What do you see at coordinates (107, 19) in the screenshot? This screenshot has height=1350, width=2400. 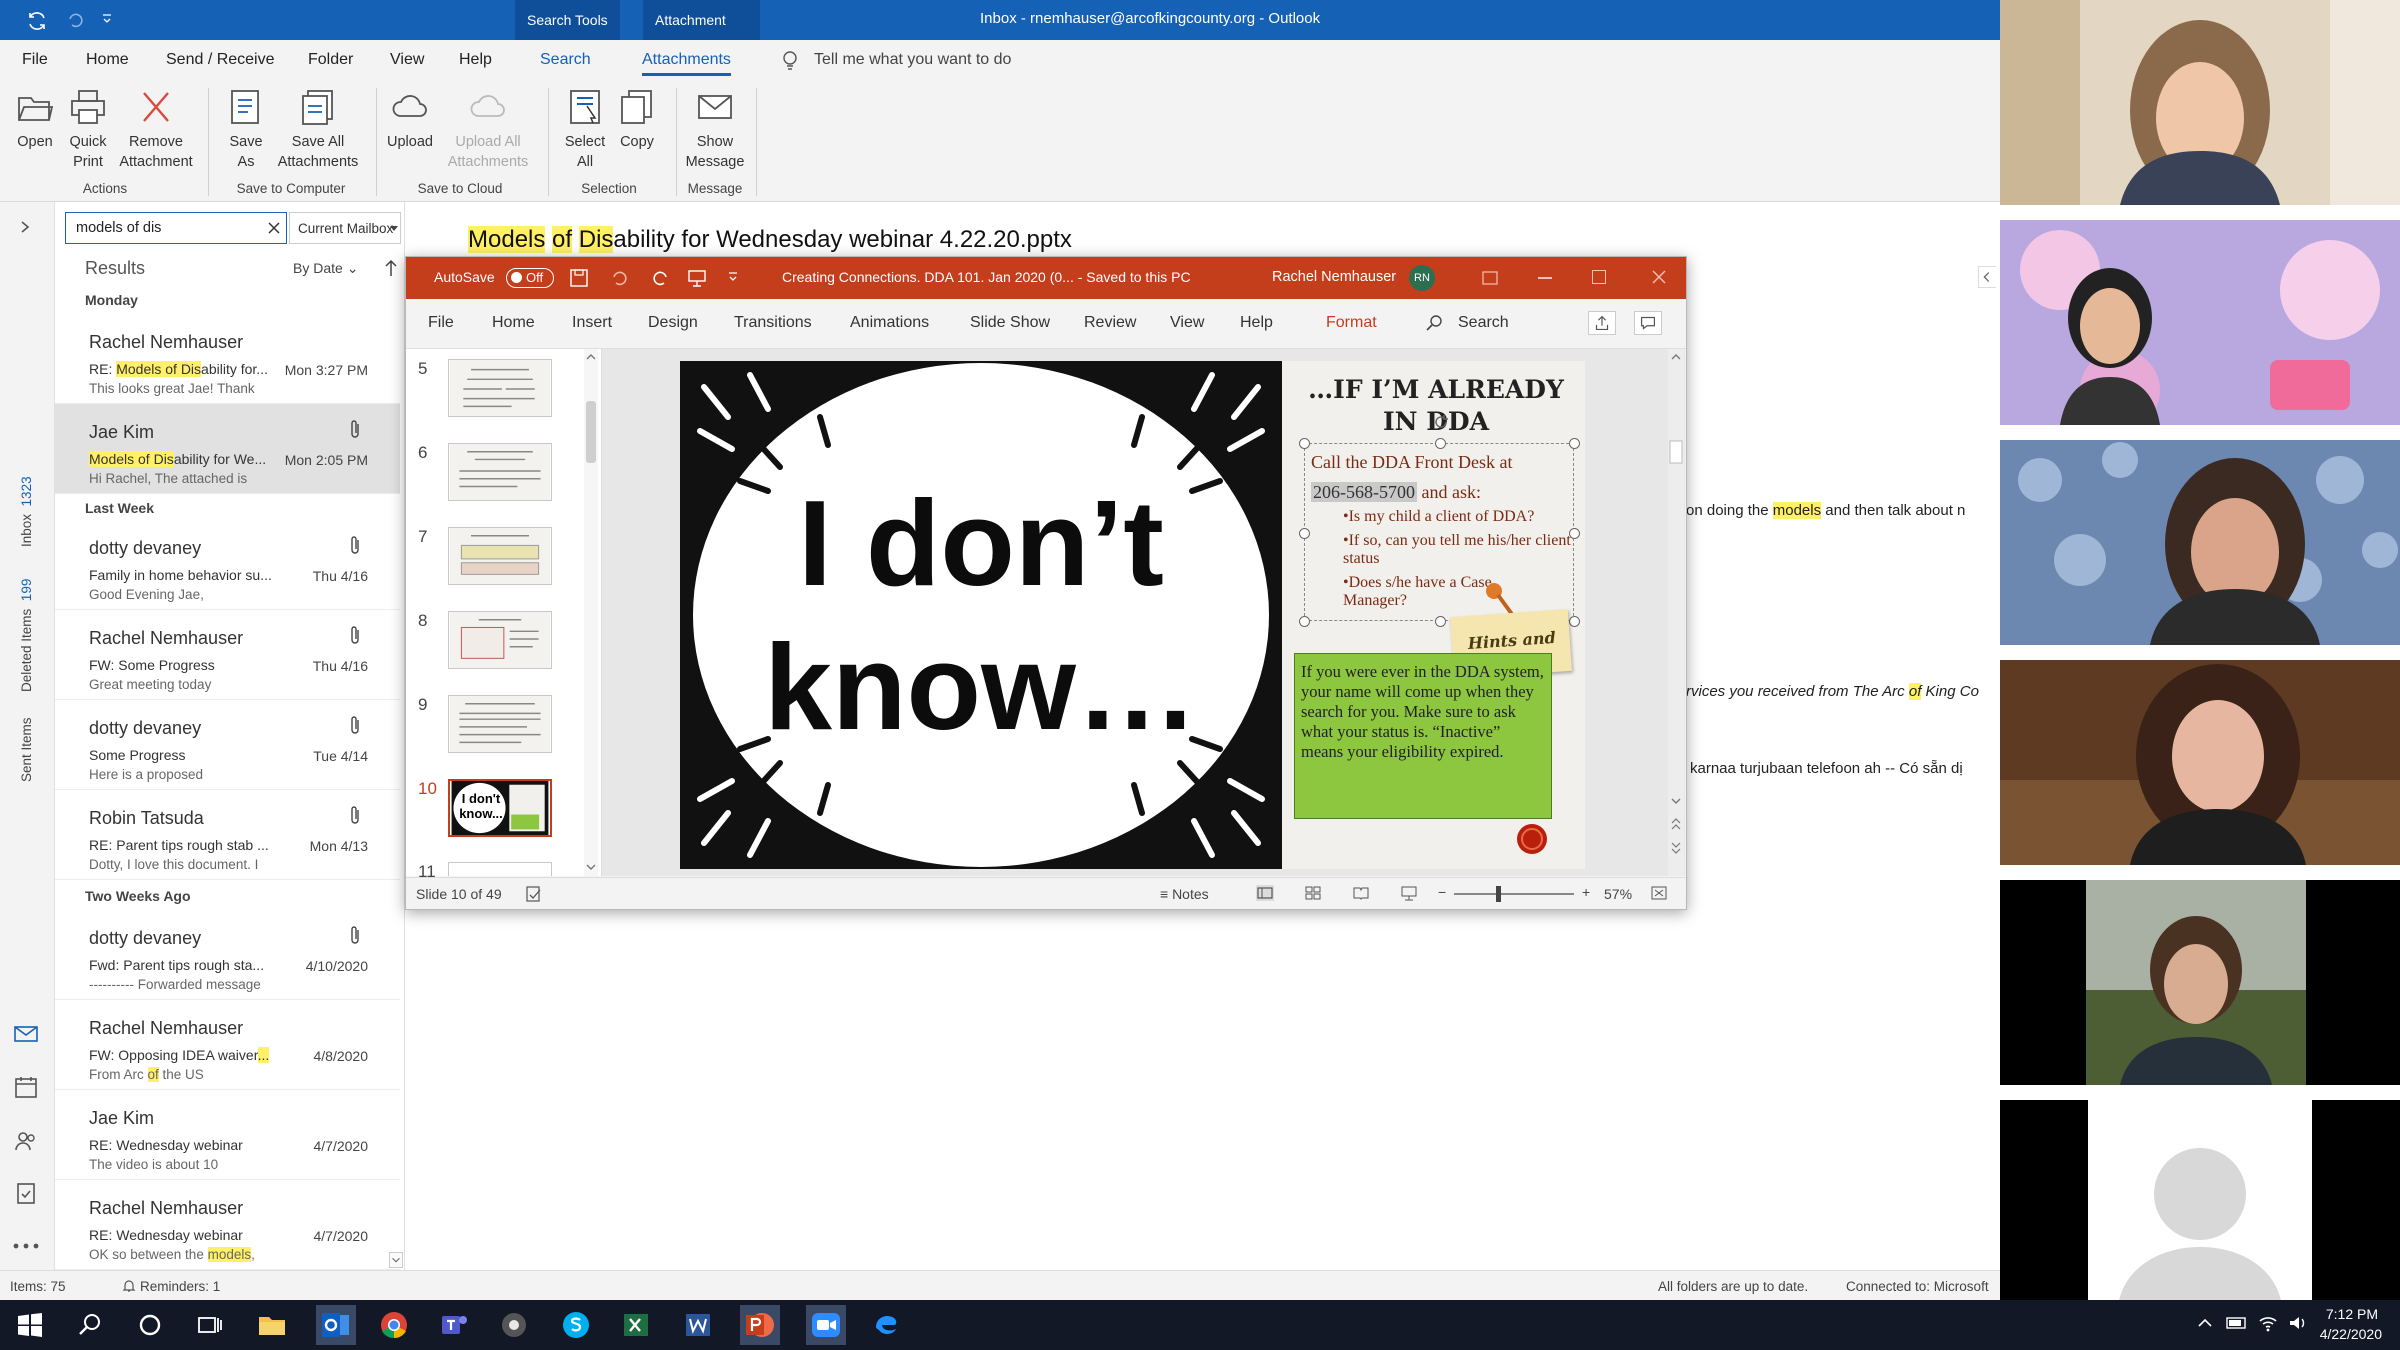 I see `quick-access-dropdown-icon` at bounding box center [107, 19].